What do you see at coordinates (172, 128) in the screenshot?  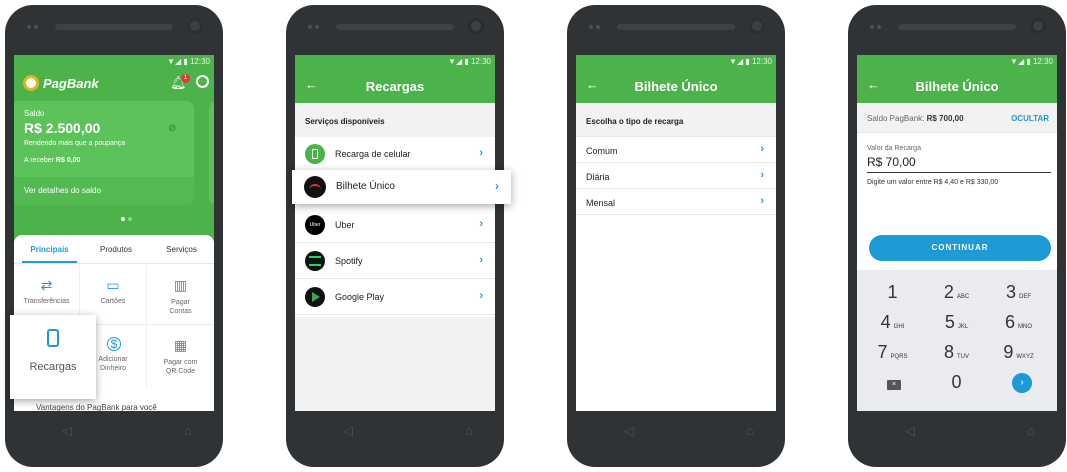 I see `eye-off-icon: ⊘` at bounding box center [172, 128].